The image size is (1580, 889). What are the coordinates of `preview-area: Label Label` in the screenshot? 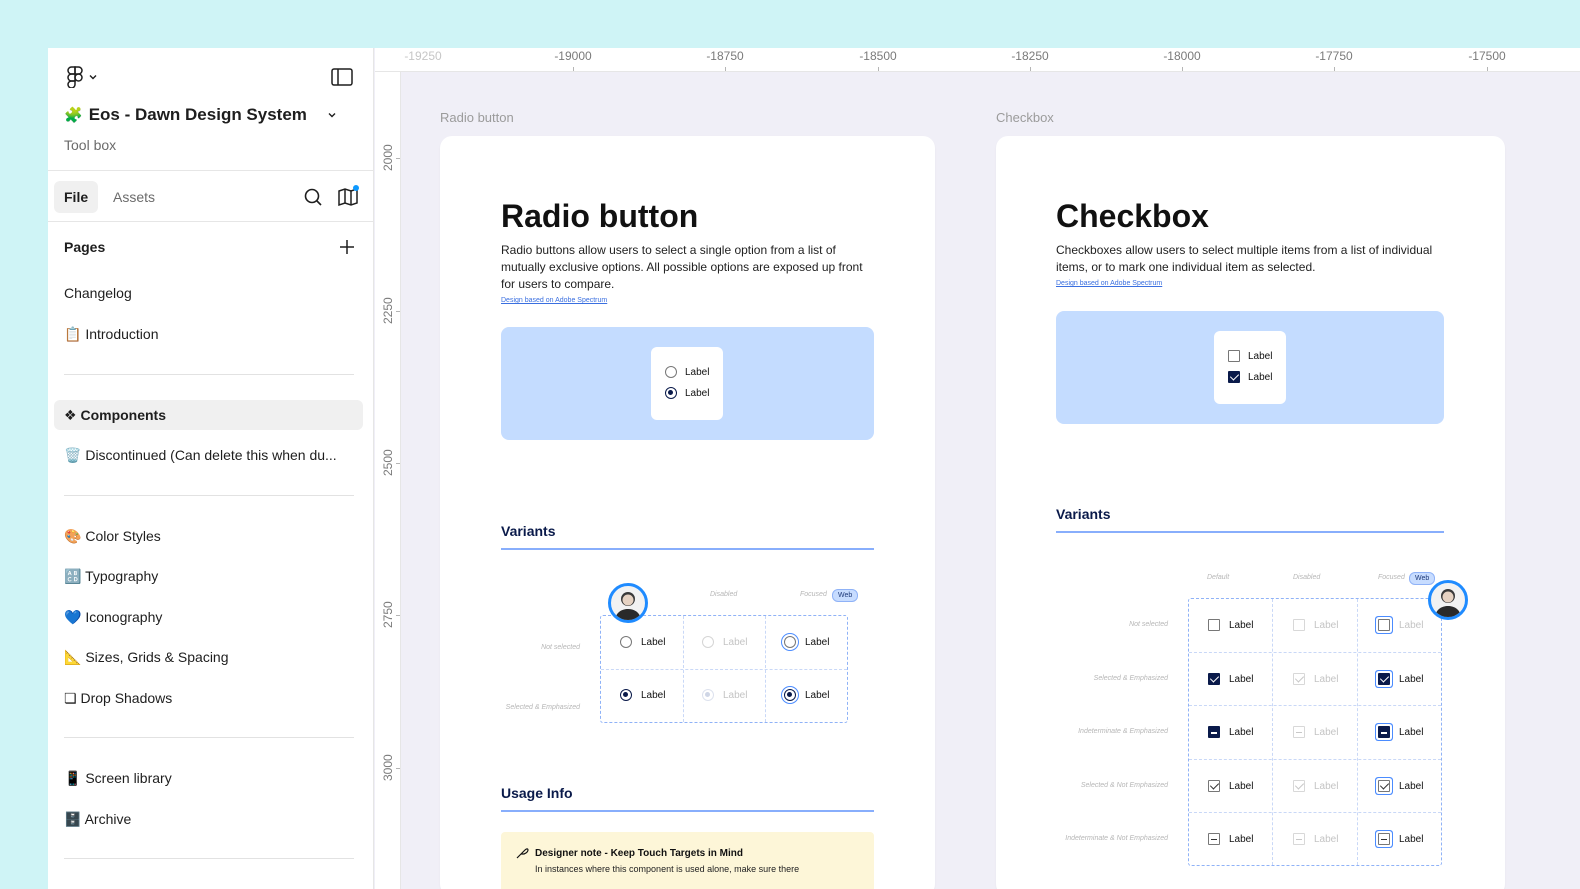 It's located at (687, 383).